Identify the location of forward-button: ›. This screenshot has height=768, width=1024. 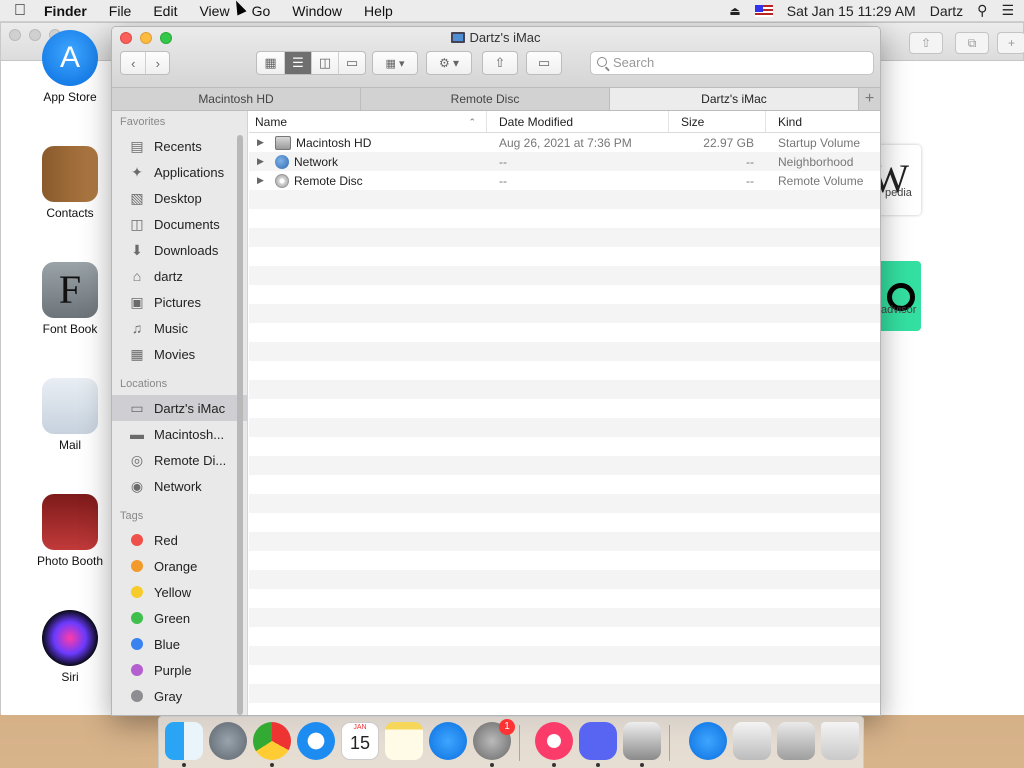
(157, 63).